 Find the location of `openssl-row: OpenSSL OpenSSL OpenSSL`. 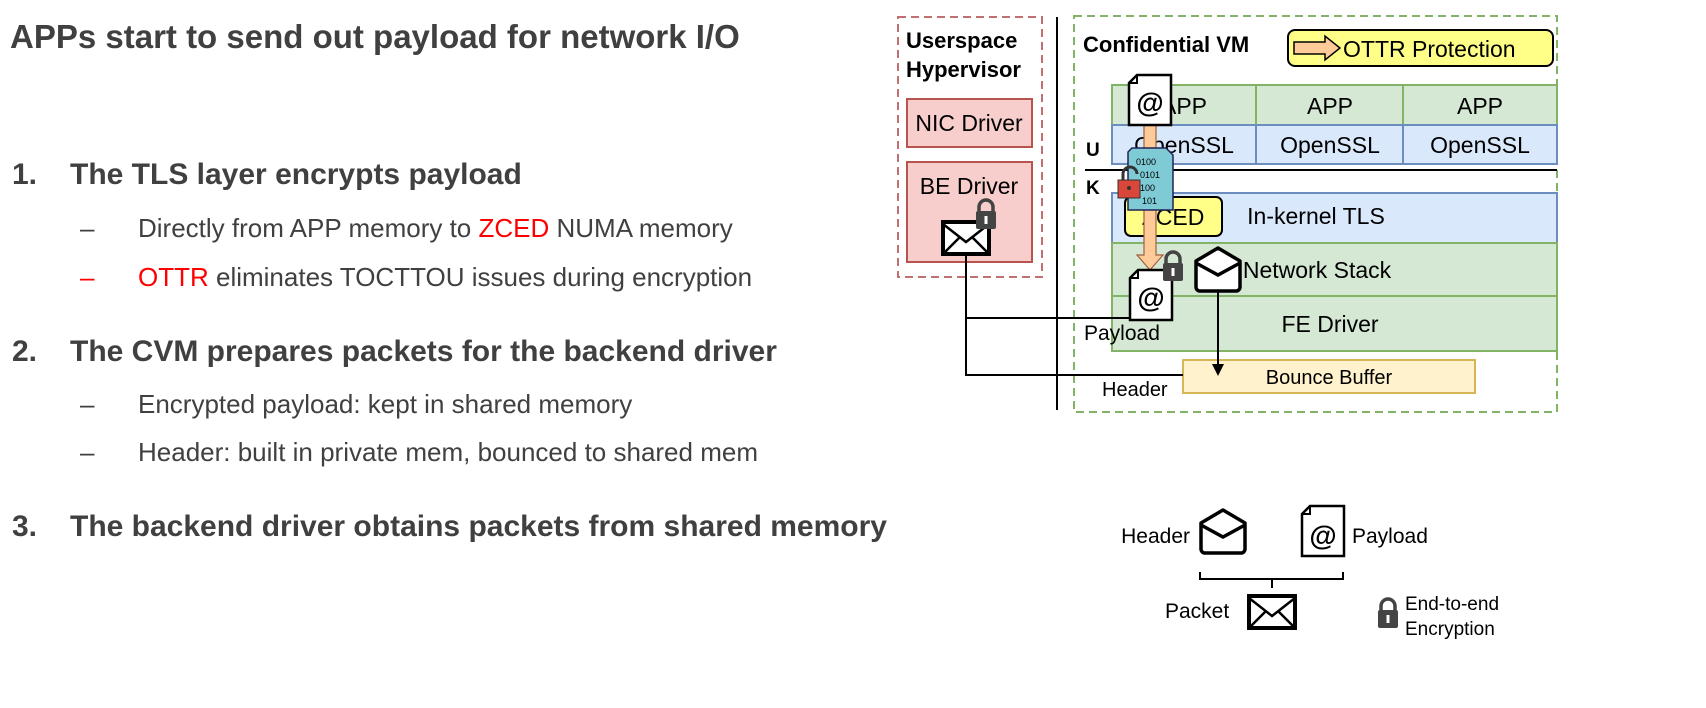

openssl-row: OpenSSL OpenSSL OpenSSL is located at coordinates (1334, 144).